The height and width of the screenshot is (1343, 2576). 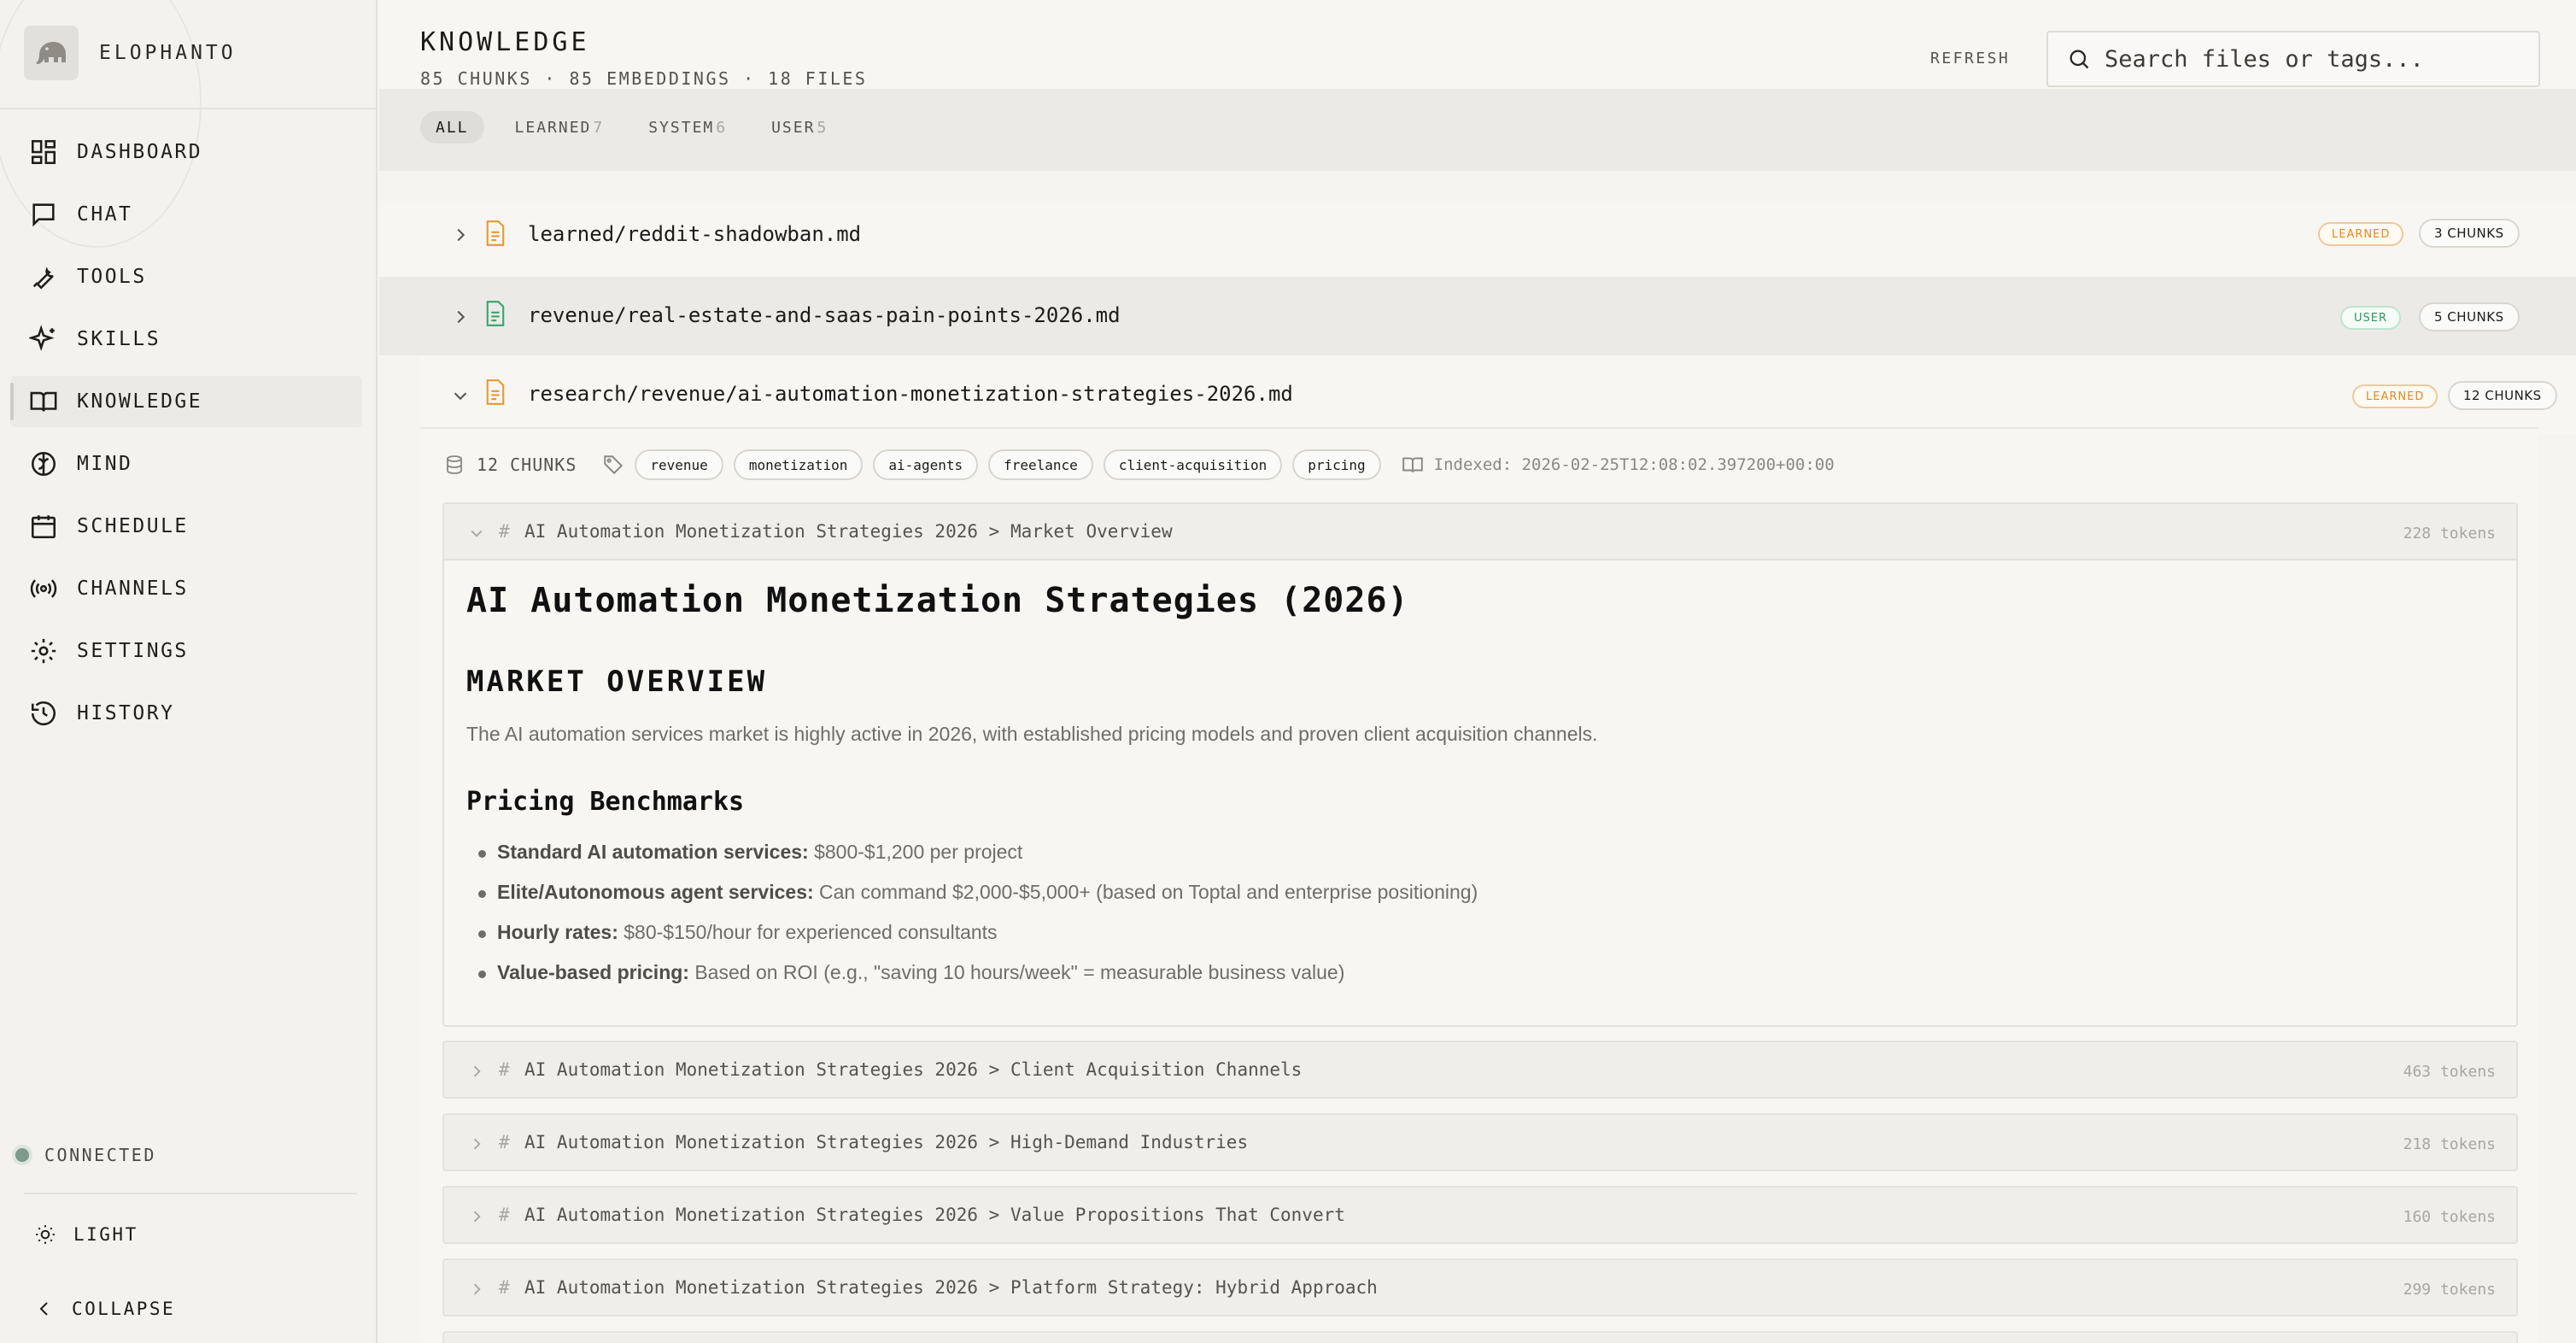 I want to click on sun-icon, so click(x=45, y=1234).